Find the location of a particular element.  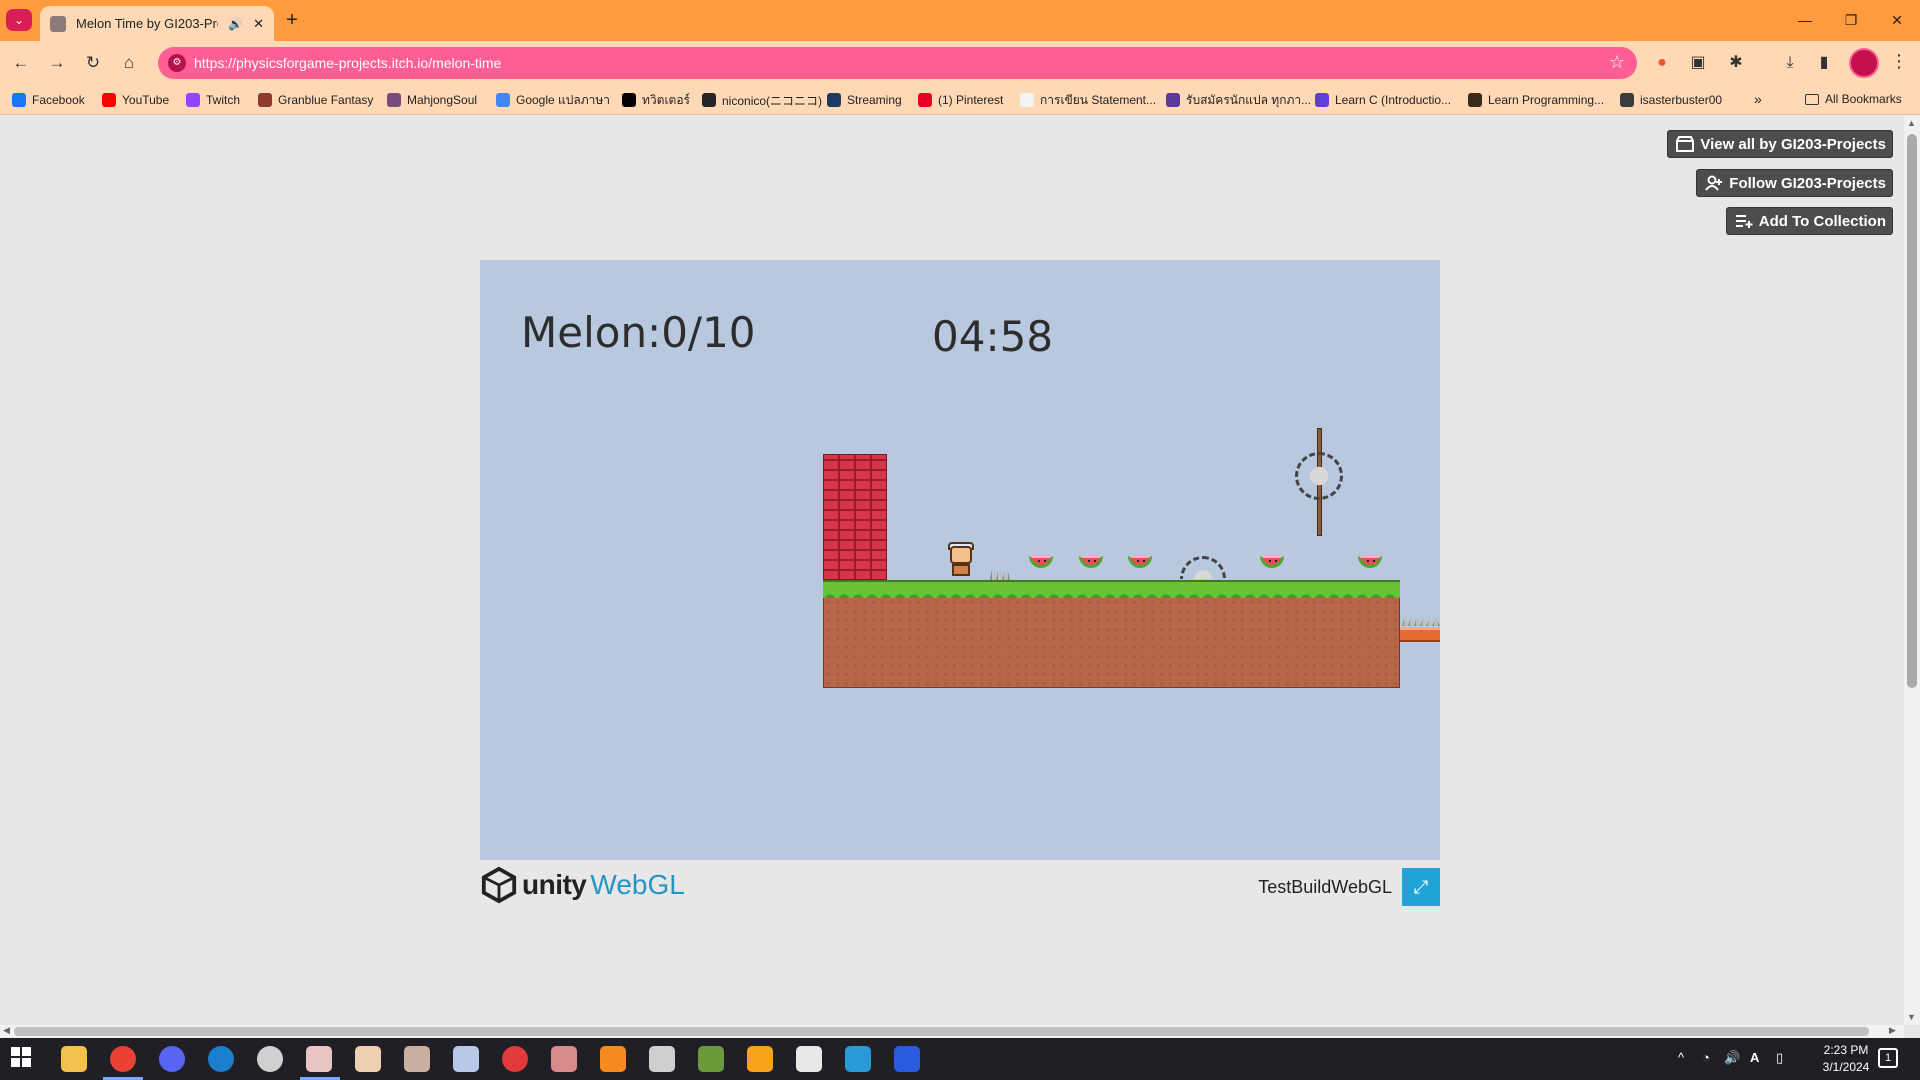

site-info-icon: ⚙ is located at coordinates (177, 63).